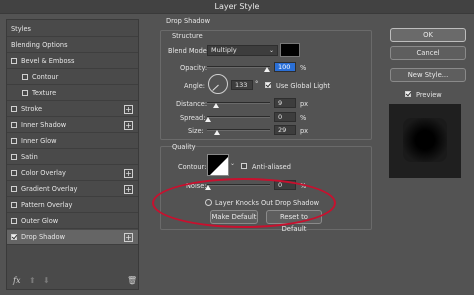 The width and height of the screenshot is (474, 295). What do you see at coordinates (267, 203) in the screenshot?
I see `layer-knocks-out-label: Layer Knocks Out Drop Shadow` at bounding box center [267, 203].